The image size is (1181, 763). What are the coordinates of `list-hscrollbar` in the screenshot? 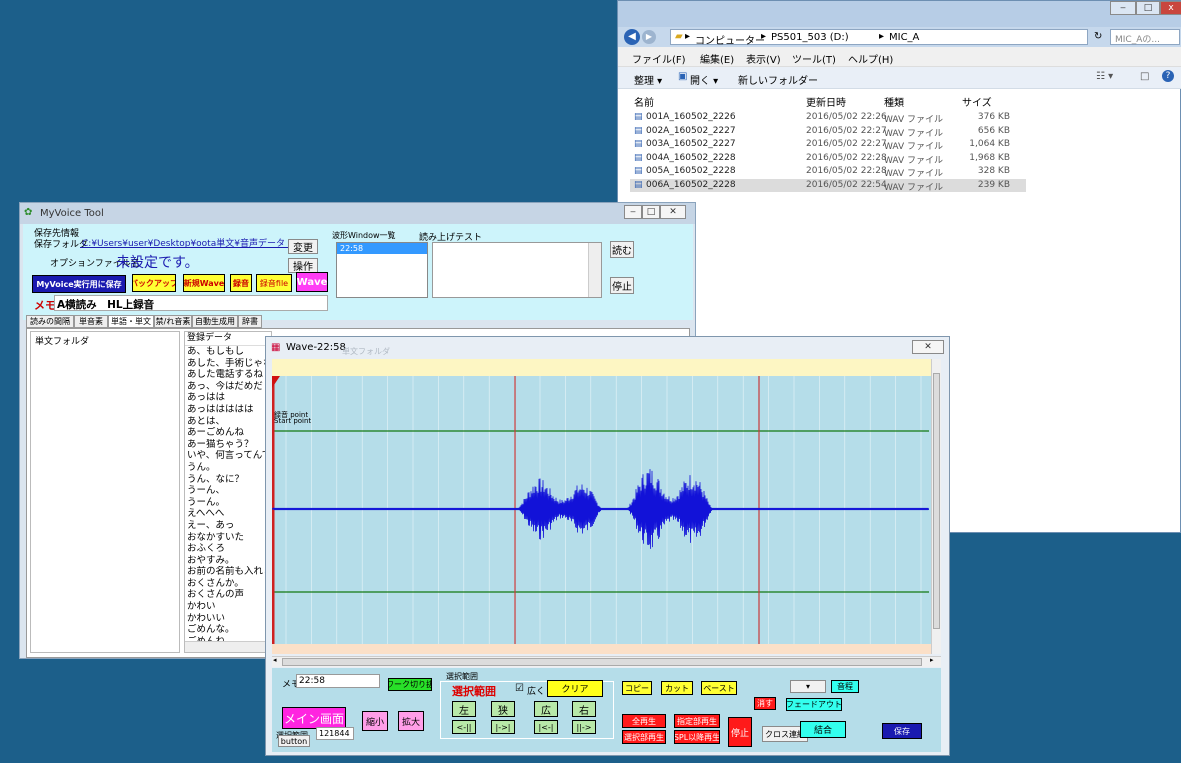 It's located at (228, 646).